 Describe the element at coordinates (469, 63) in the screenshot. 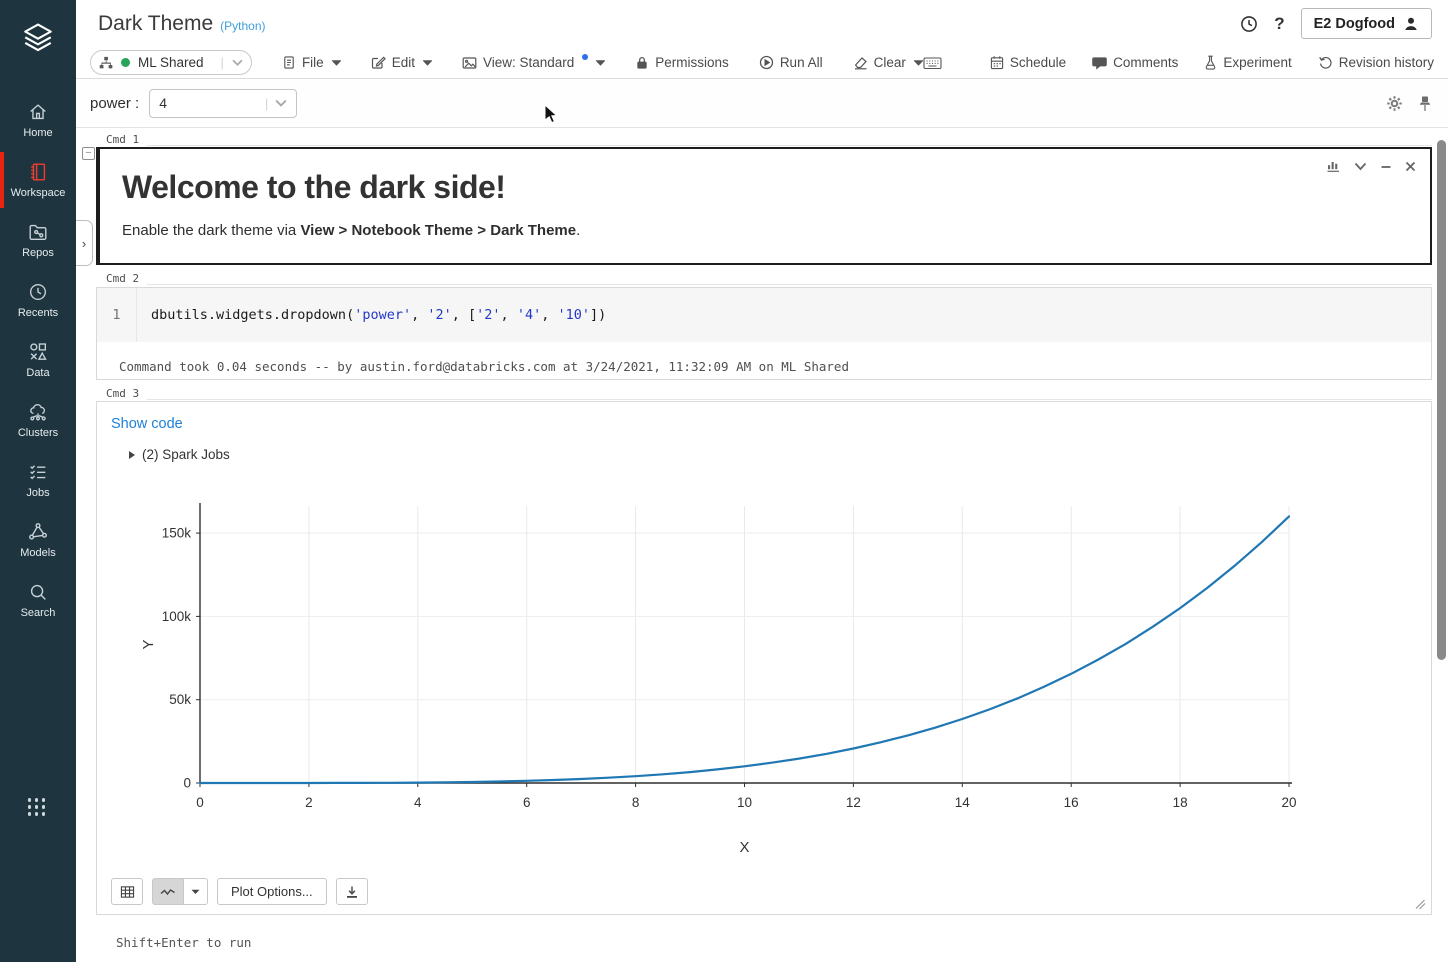

I see `view-icon` at that location.